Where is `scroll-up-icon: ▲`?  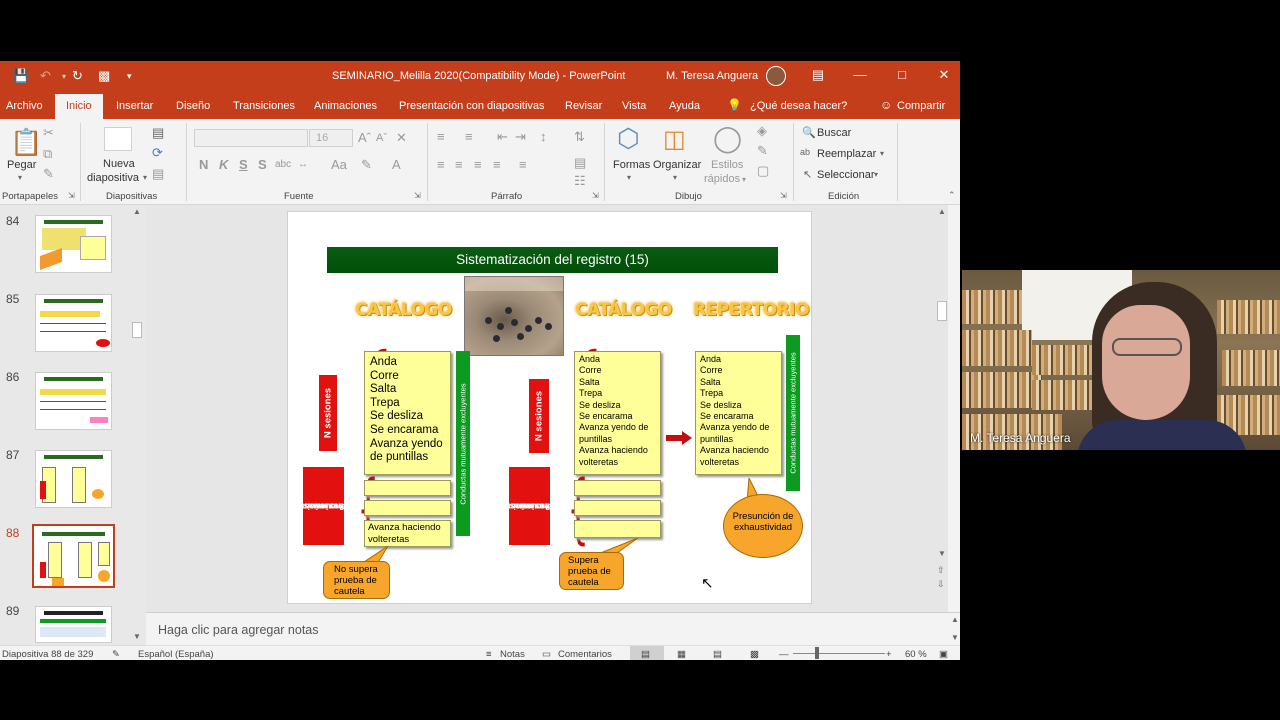
scroll-up-icon: ▲ is located at coordinates (137, 211).